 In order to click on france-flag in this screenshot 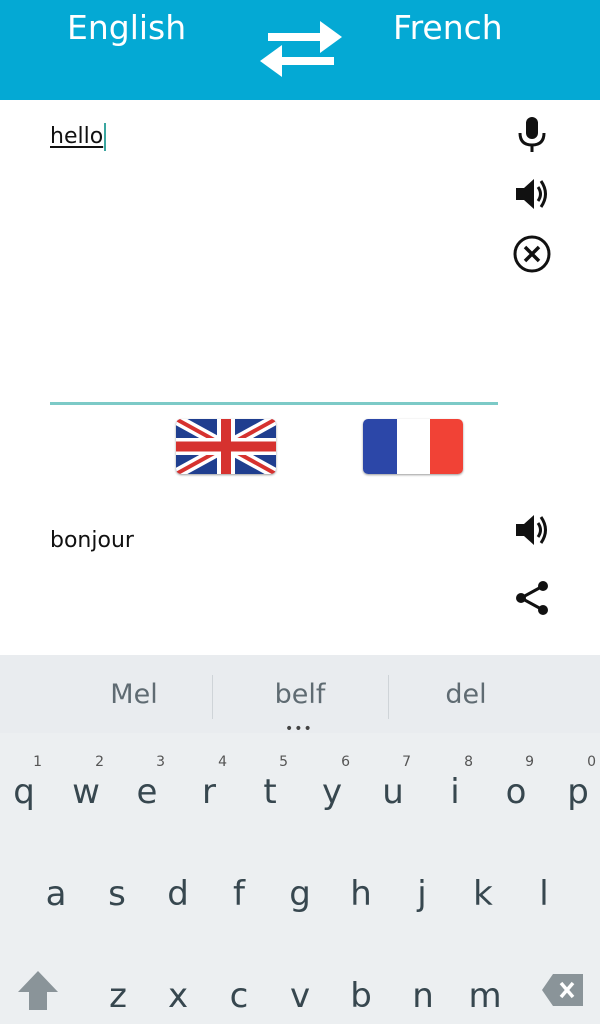, I will do `click(413, 446)`.